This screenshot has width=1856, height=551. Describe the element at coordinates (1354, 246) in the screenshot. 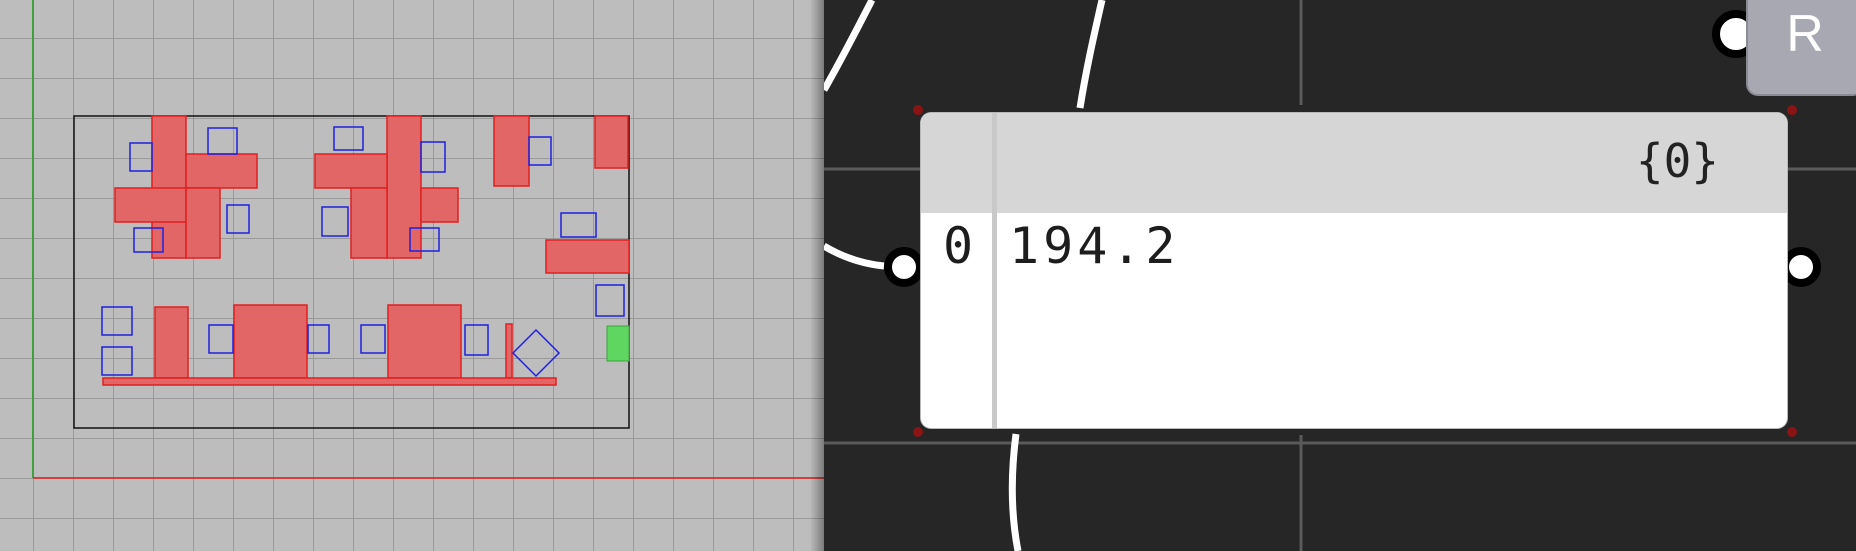

I see `panel-row: 0 194.2` at that location.